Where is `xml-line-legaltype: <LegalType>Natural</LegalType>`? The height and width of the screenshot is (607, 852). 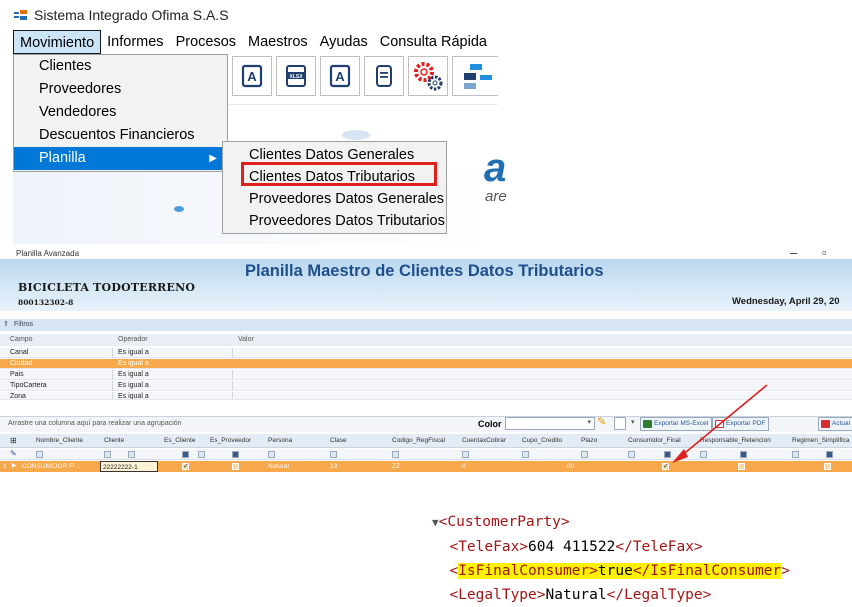
xml-line-legaltype: <LegalType>Natural</LegalType> is located at coordinates (611, 595).